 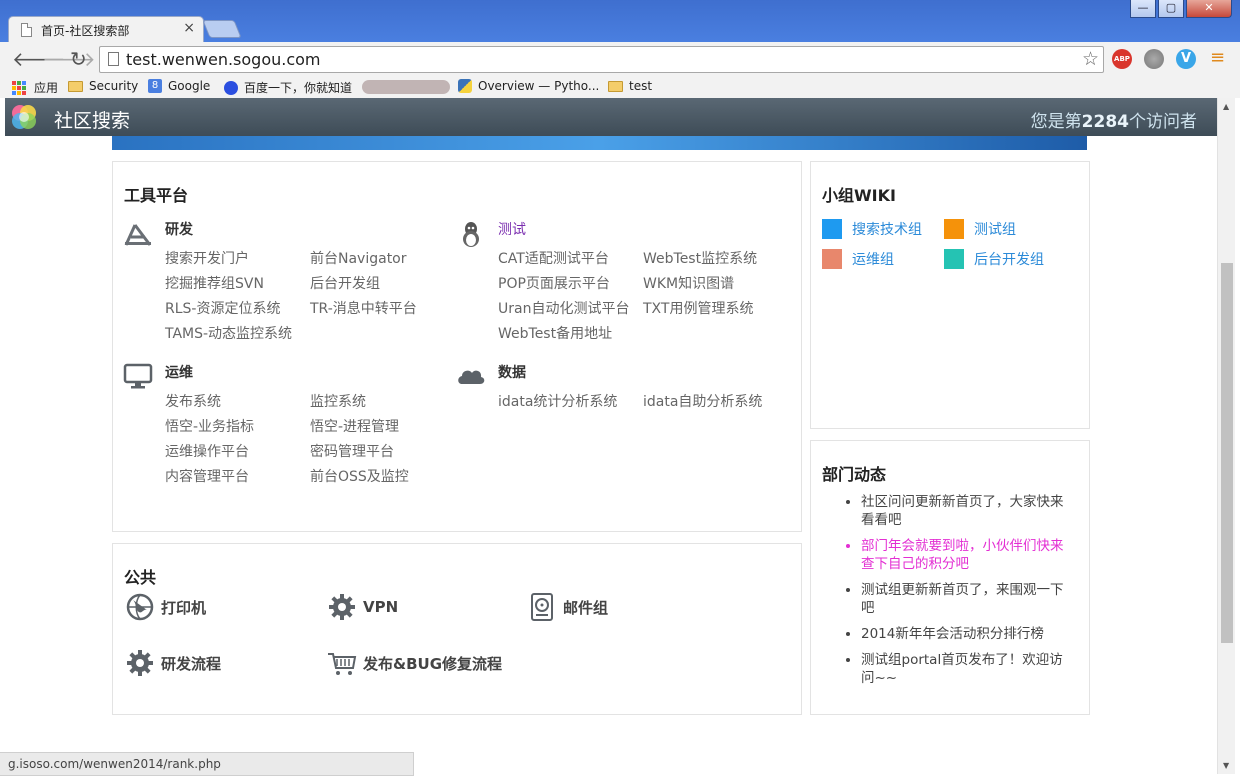 I want to click on tab-close-icon: ×, so click(x=189, y=28).